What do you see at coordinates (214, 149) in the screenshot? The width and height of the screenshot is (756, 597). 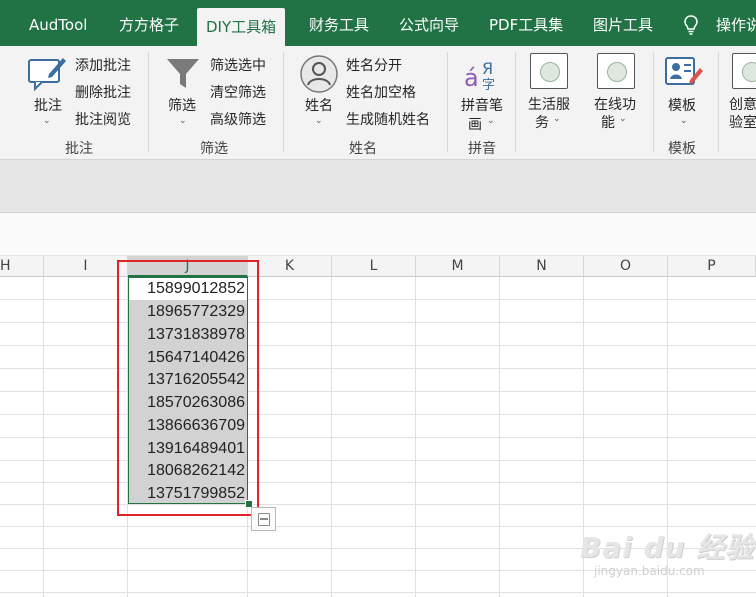 I see `group-label-filter: 筛选` at bounding box center [214, 149].